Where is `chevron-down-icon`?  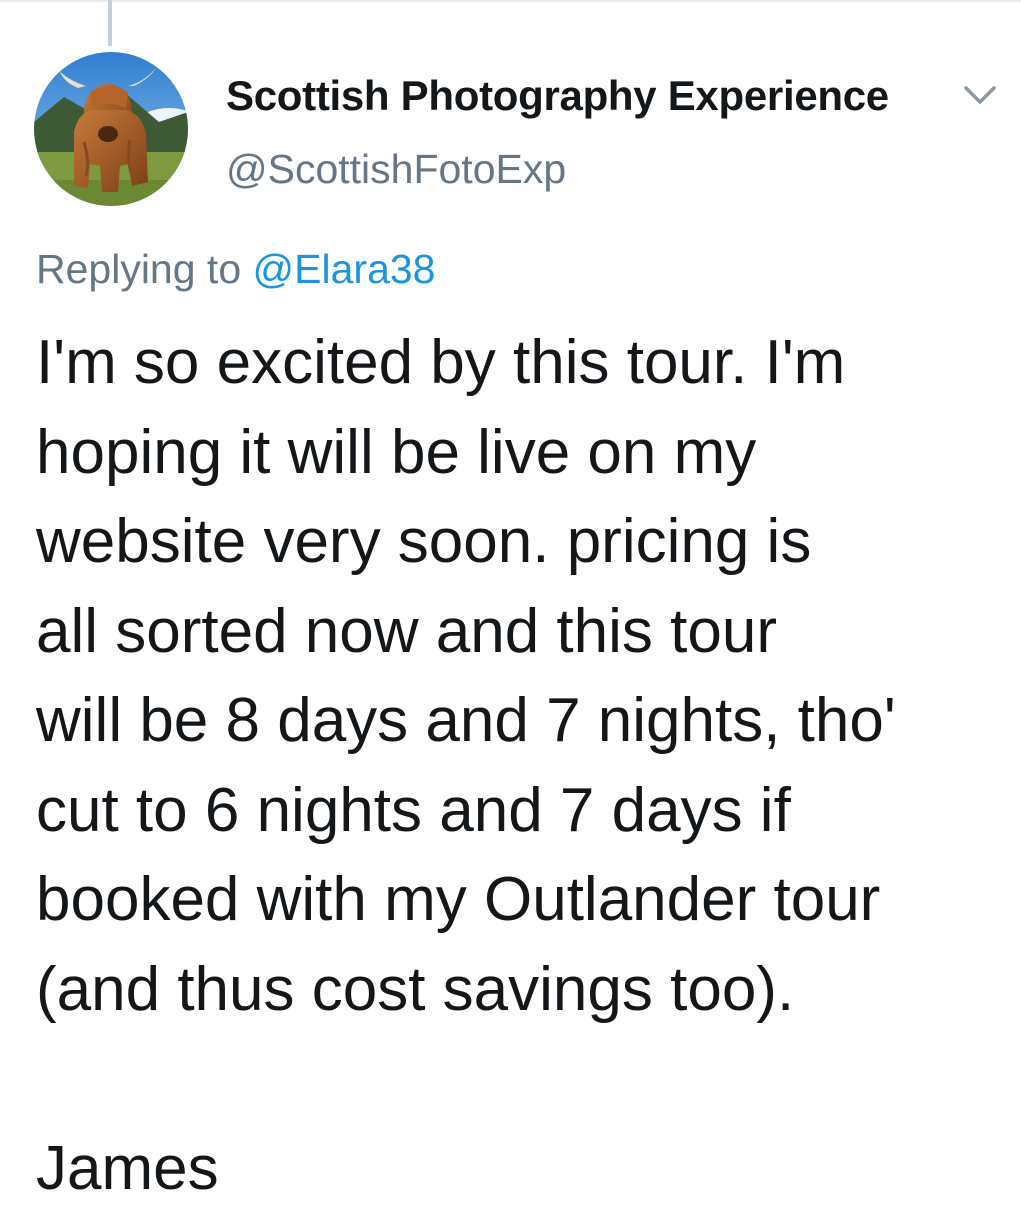
chevron-down-icon is located at coordinates (980, 95).